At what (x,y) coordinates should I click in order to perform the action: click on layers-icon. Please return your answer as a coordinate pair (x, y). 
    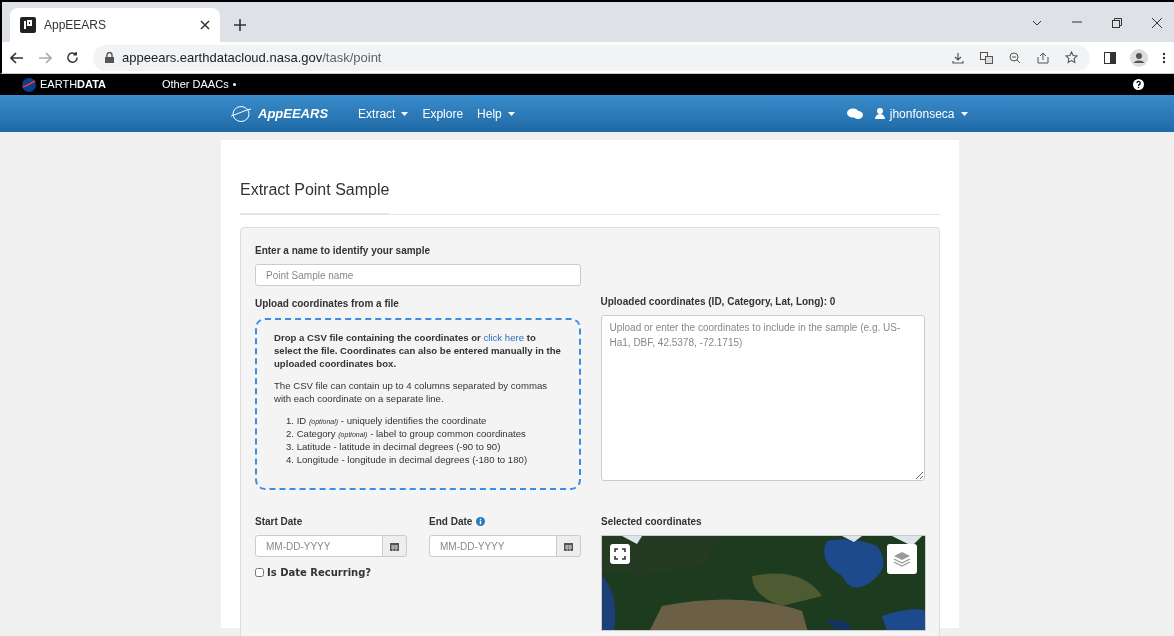
    Looking at the image, I should click on (902, 559).